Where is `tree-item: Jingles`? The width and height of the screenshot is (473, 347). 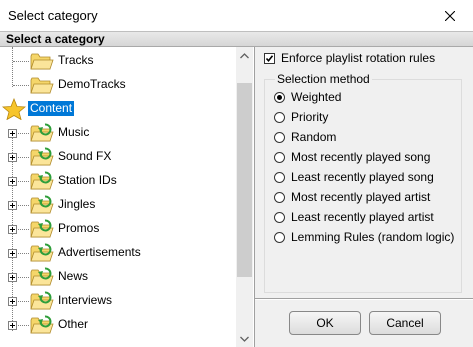 tree-item: Jingles is located at coordinates (118, 205).